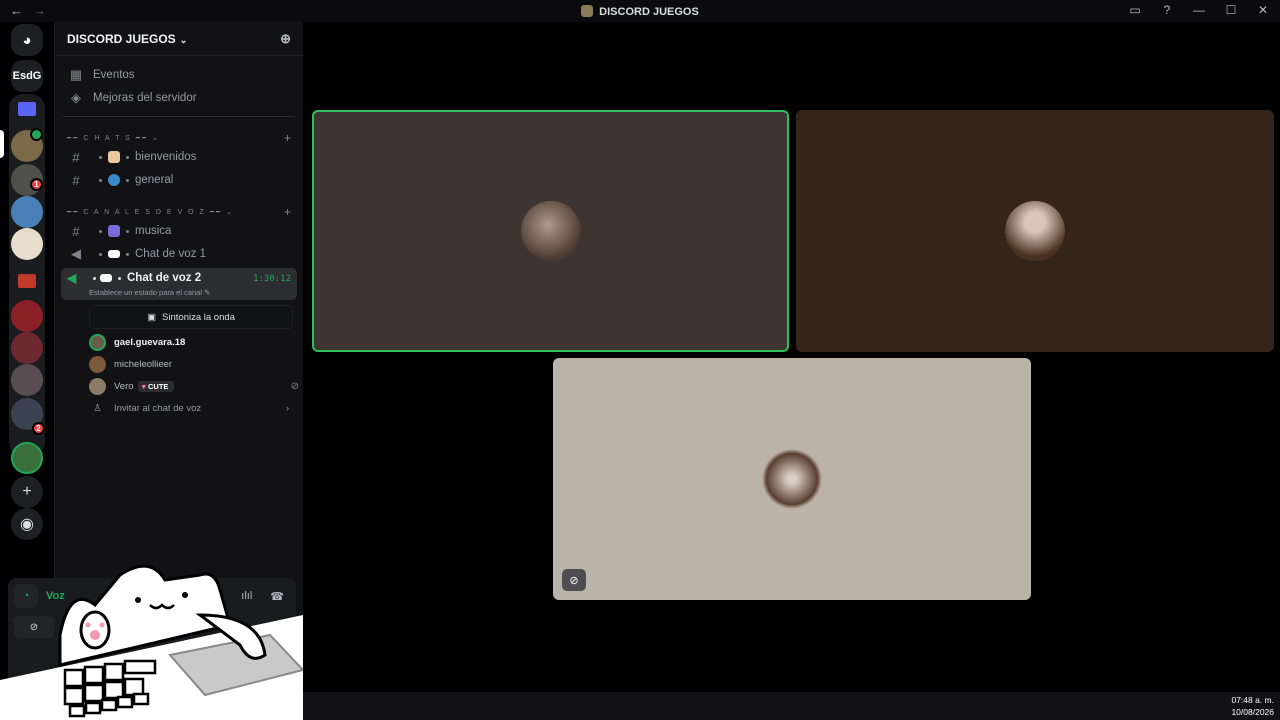 The height and width of the screenshot is (720, 1280). Describe the element at coordinates (1252, 712) in the screenshot. I see `clock-date: 10/08/2026` at that location.